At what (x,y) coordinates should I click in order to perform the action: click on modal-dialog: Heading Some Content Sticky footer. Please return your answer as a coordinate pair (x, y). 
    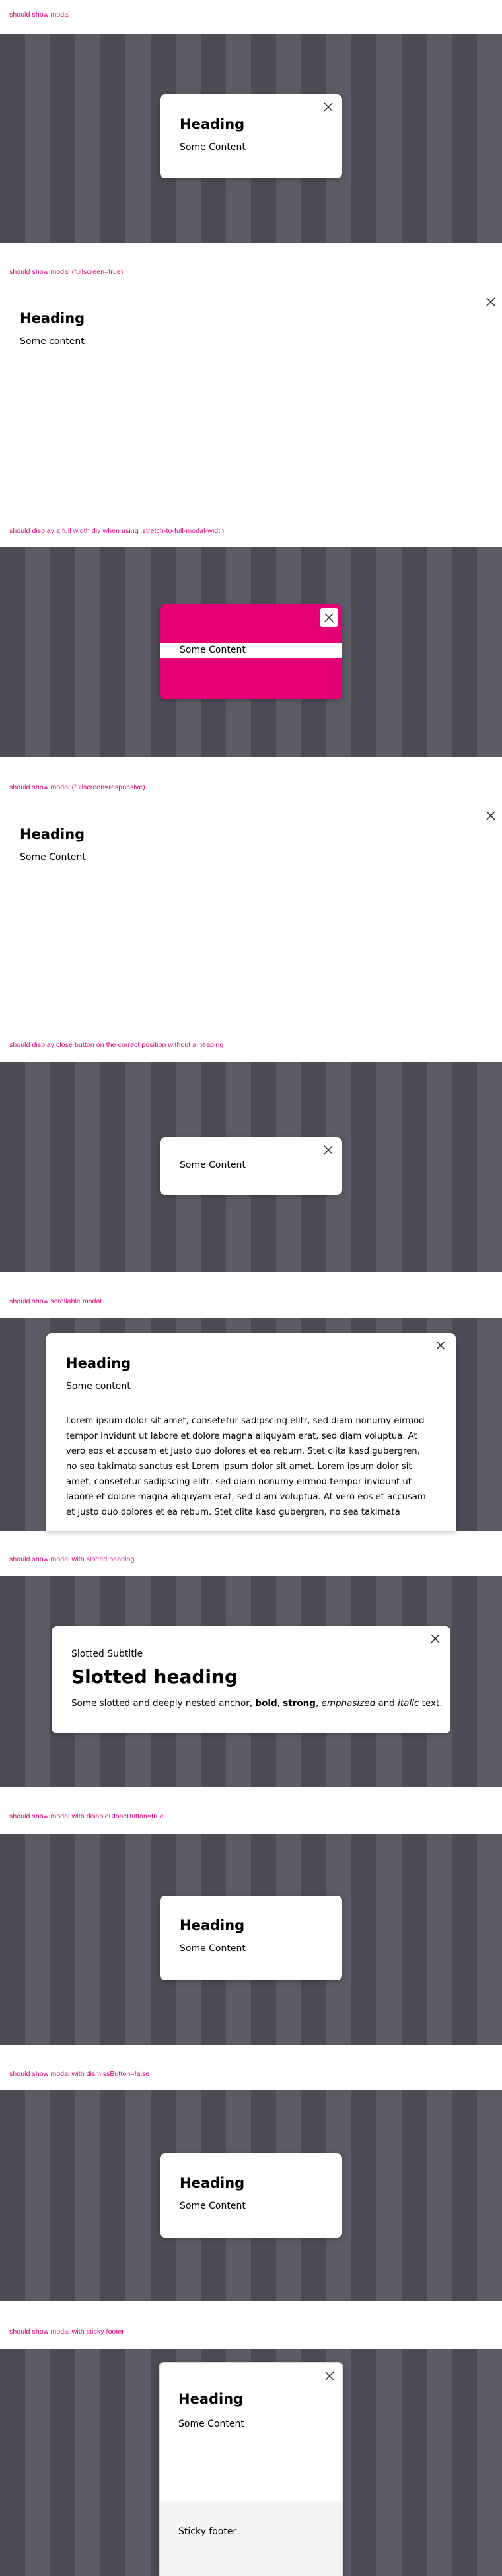
    Looking at the image, I should click on (251, 2469).